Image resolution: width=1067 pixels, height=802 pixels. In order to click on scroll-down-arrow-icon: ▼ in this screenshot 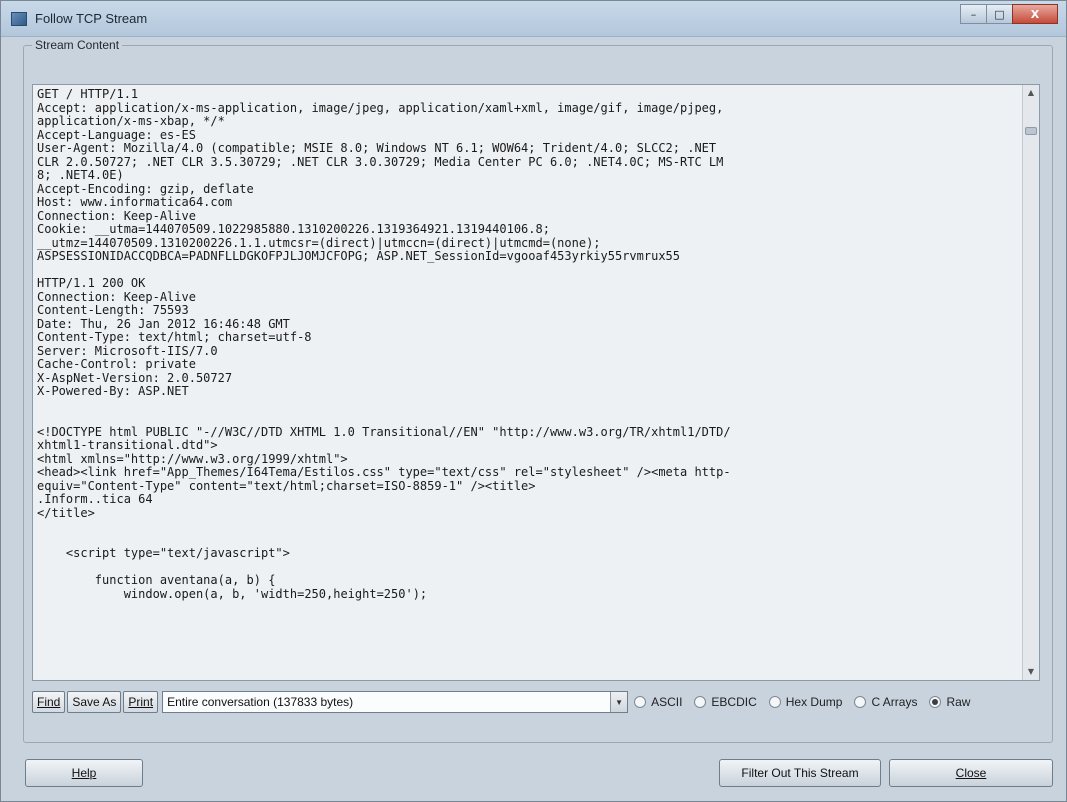, I will do `click(1031, 672)`.